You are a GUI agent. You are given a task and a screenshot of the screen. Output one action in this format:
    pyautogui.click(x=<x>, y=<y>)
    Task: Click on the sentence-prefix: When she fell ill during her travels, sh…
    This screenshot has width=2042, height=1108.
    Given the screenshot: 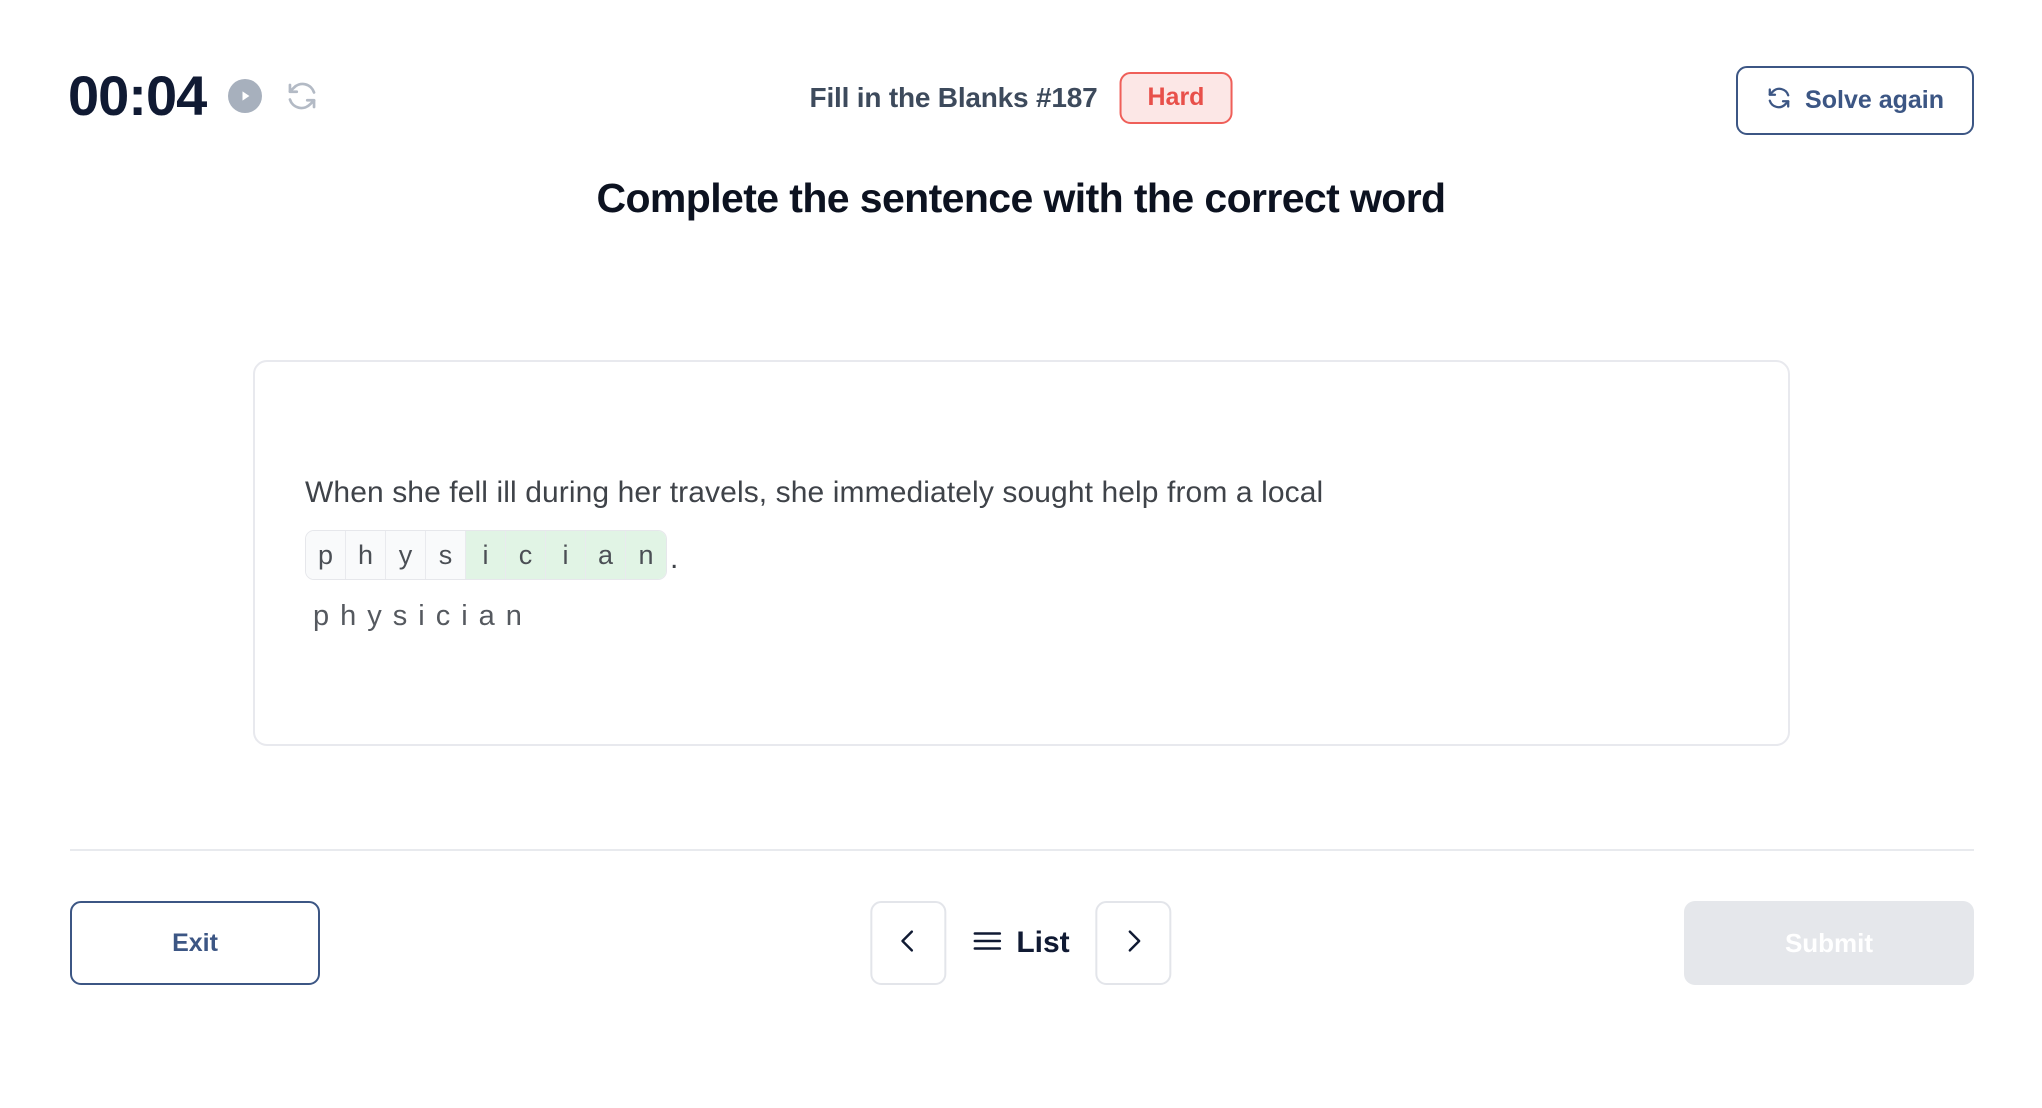 What is the action you would take?
    pyautogui.click(x=814, y=492)
    